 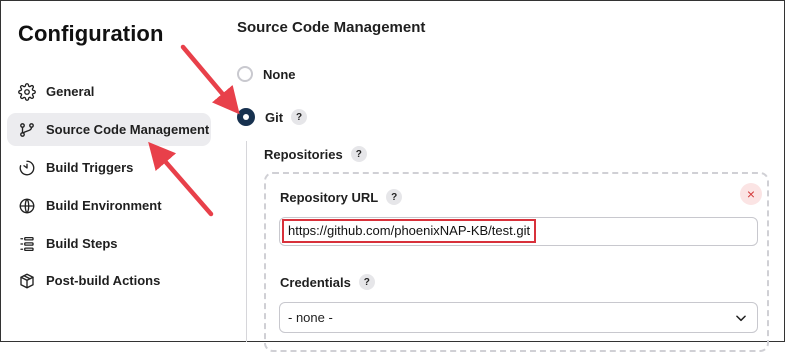 I want to click on scm-option-git: Git ?, so click(x=272, y=117).